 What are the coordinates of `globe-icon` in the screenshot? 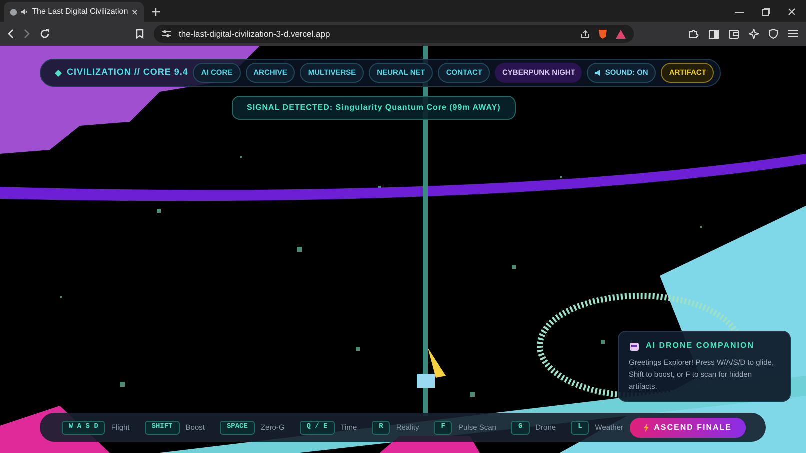 It's located at (14, 12).